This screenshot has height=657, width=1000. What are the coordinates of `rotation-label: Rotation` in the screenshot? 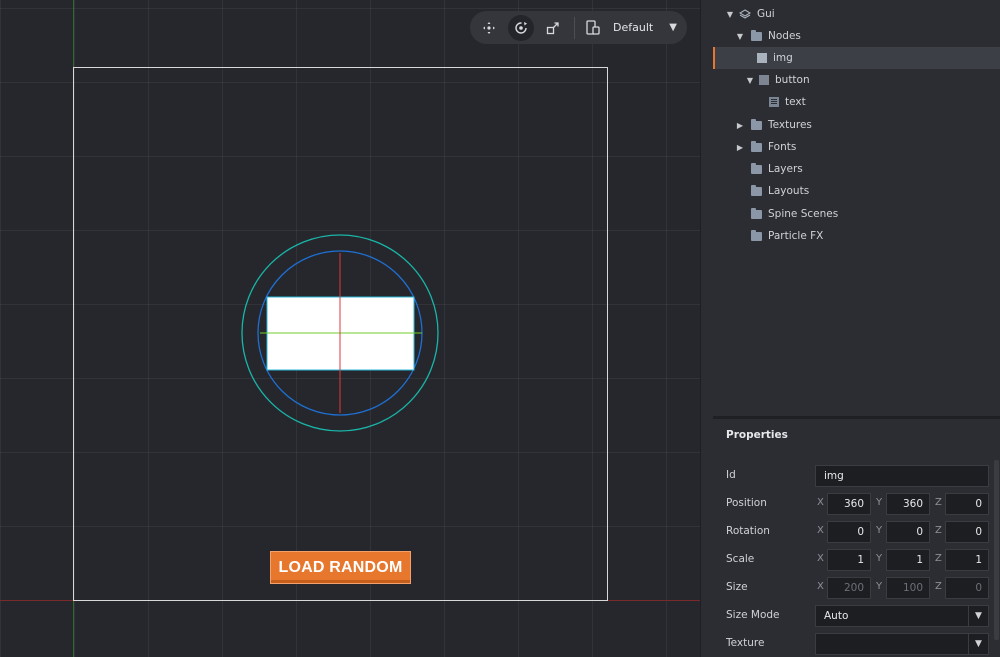 It's located at (748, 531).